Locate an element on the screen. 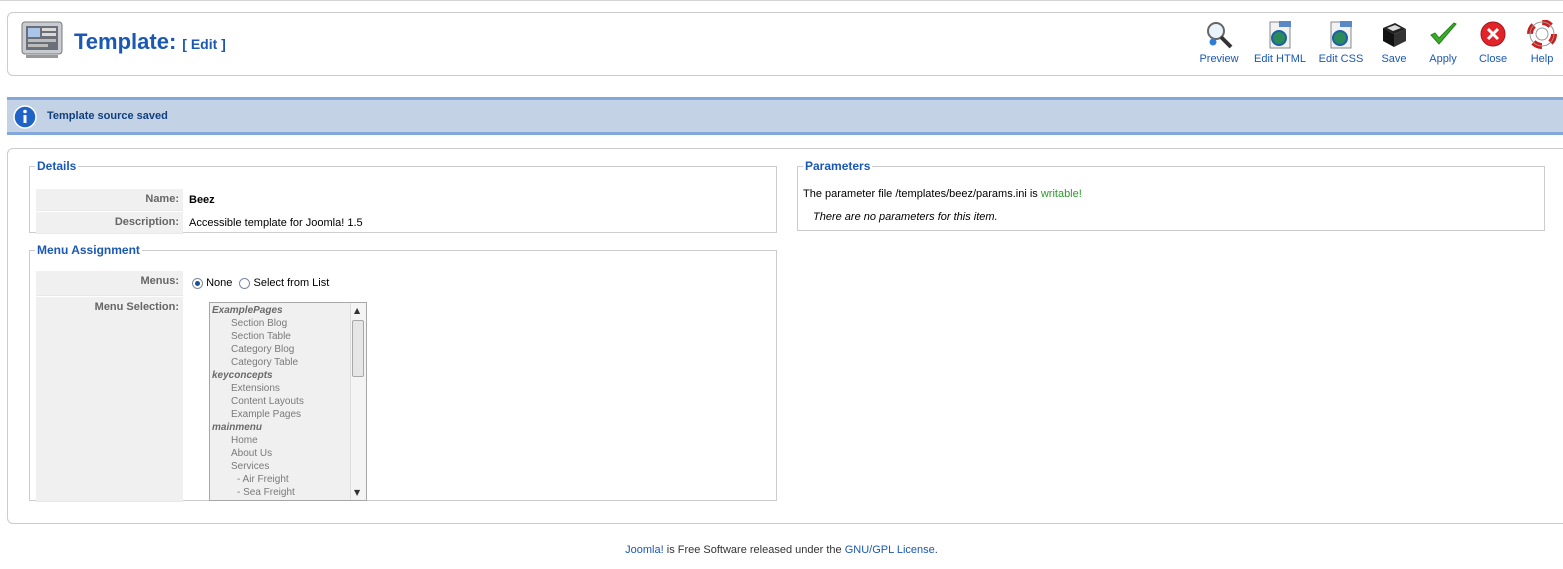  description-label: Description: is located at coordinates (109, 223).